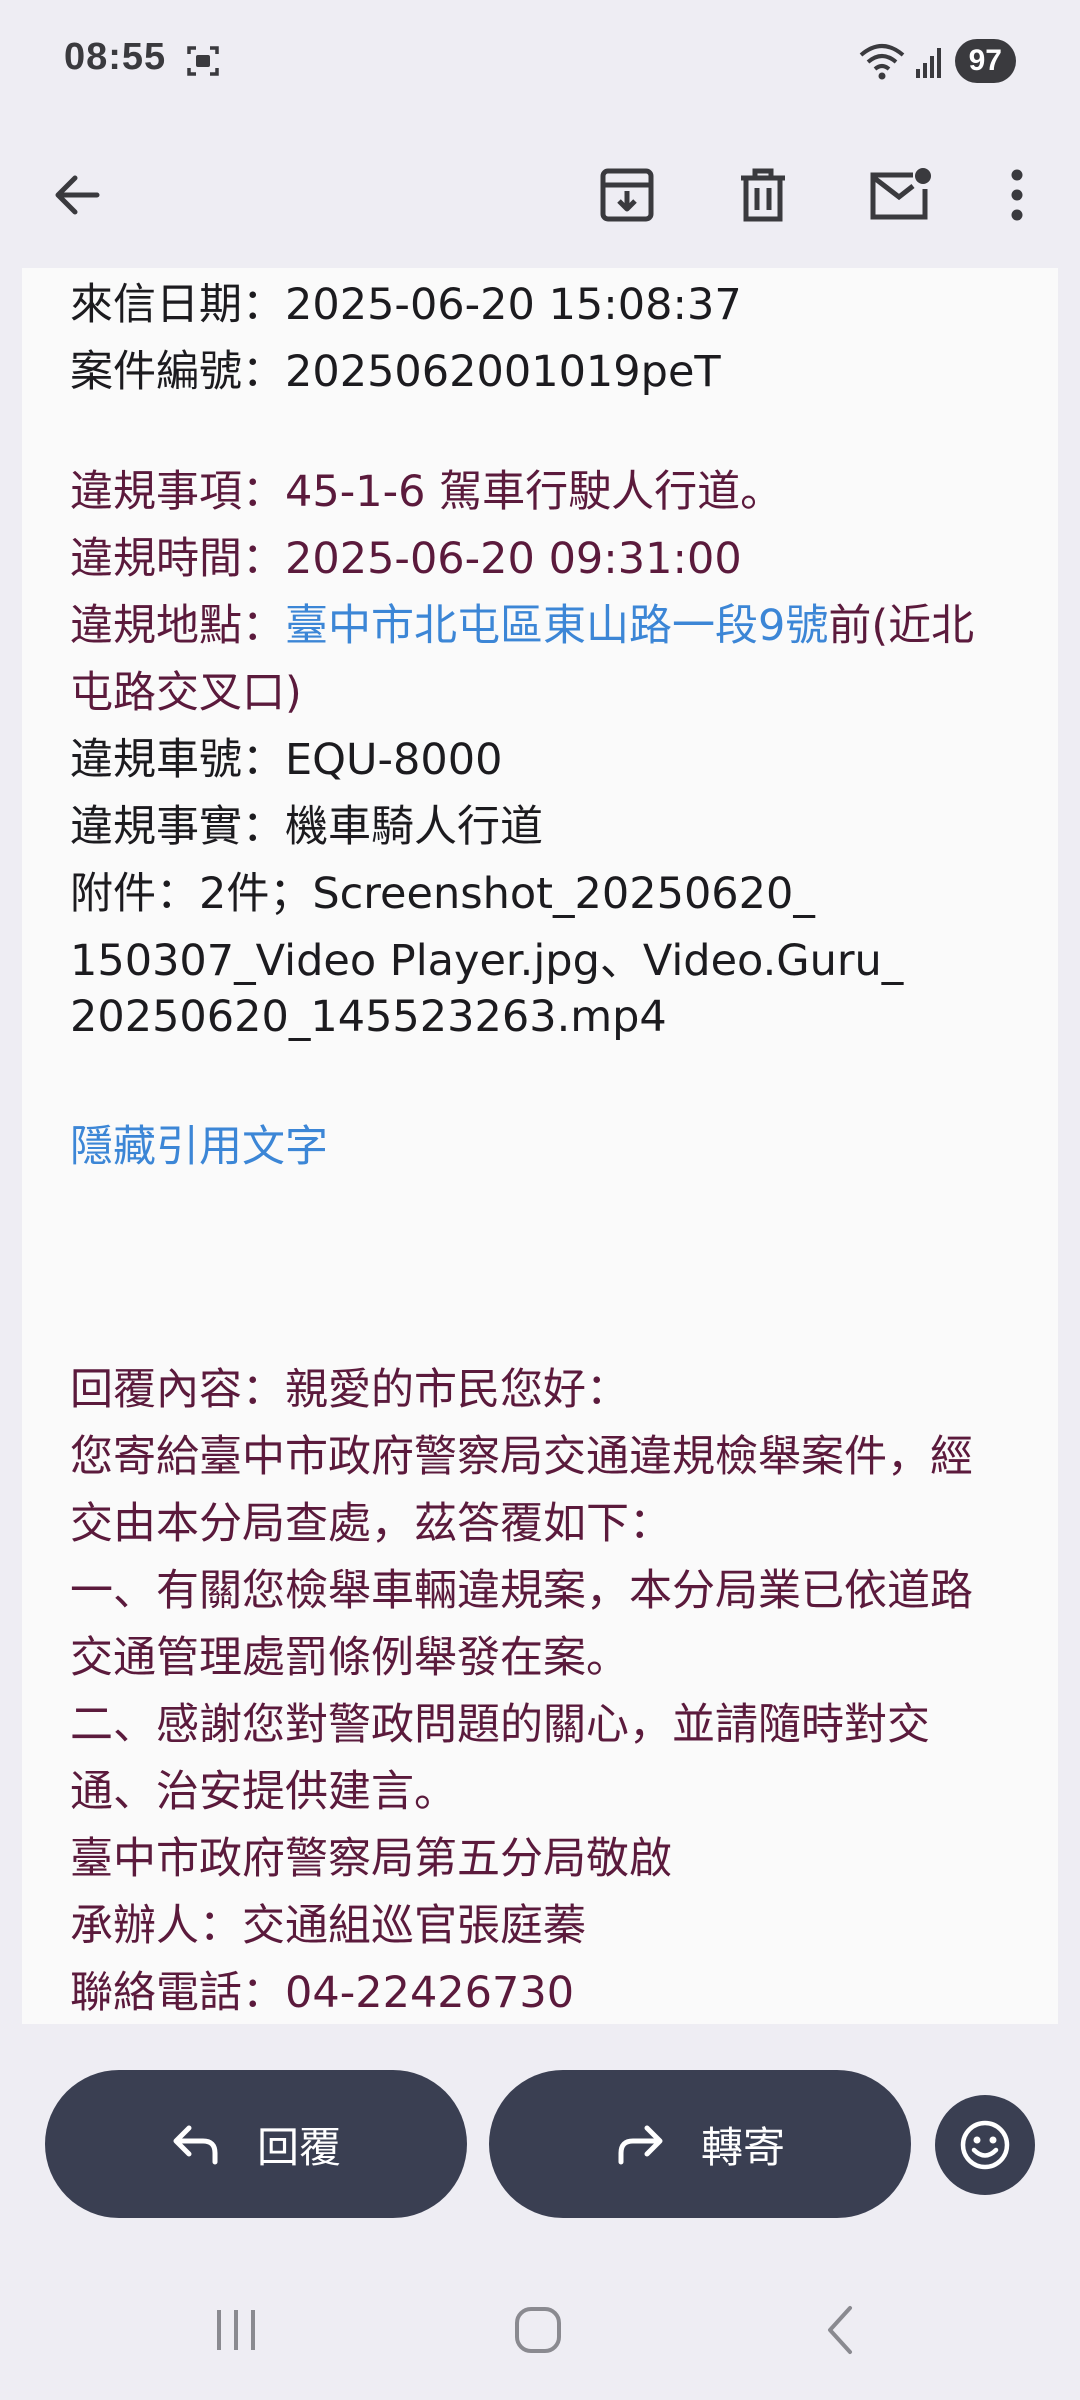  I want to click on email-toolbar, so click(540, 195).